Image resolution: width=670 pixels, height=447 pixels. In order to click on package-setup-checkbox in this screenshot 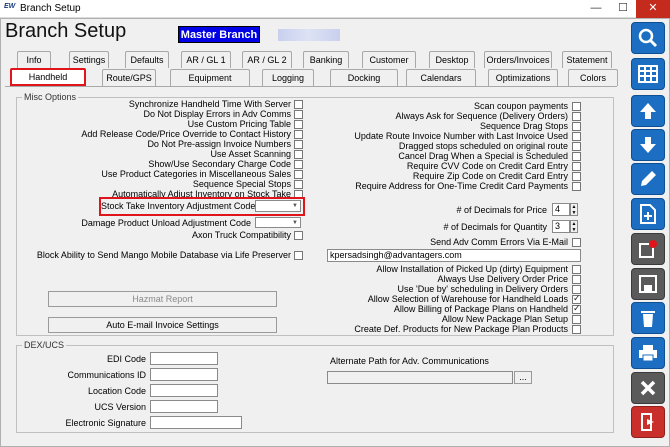, I will do `click(576, 319)`.